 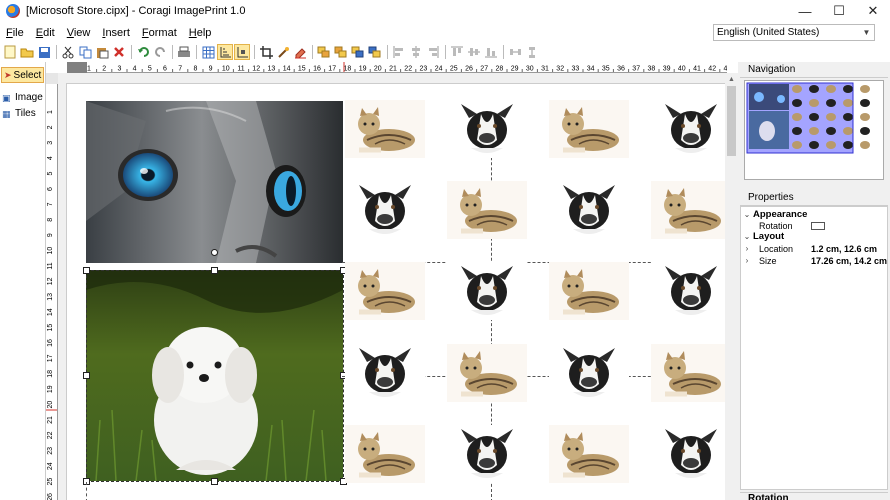 I want to click on align-top-icon, so click(x=457, y=52).